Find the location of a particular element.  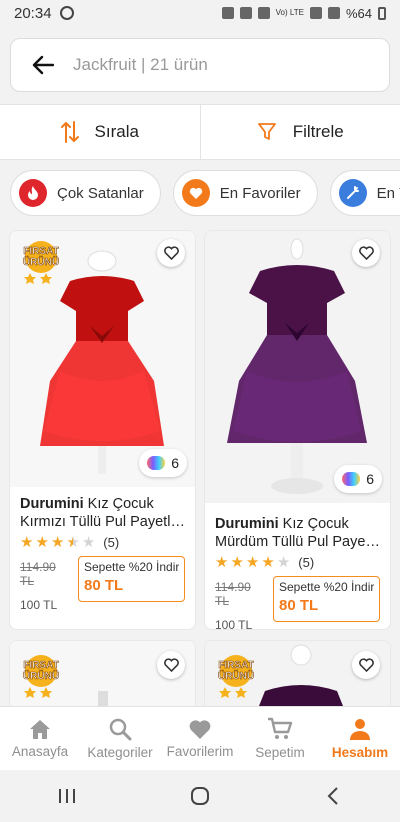

nav-home: Anasayfa is located at coordinates (40, 738).